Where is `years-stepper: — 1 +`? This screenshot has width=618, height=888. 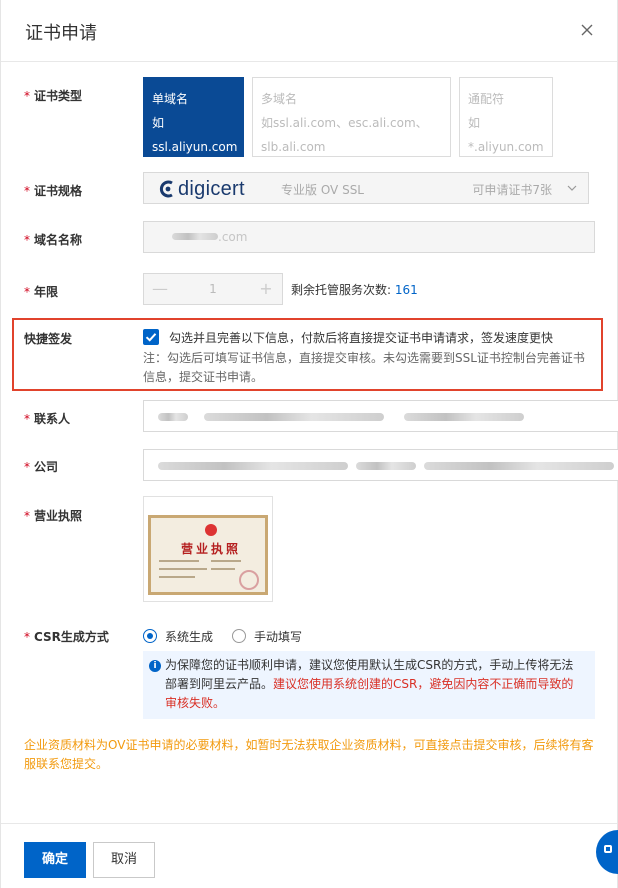 years-stepper: — 1 + is located at coordinates (213, 289).